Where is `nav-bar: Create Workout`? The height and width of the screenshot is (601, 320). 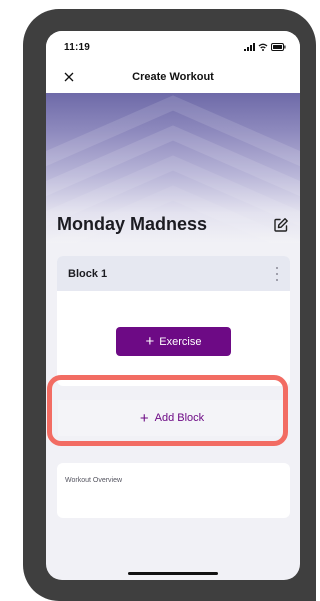
nav-bar: Create Workout is located at coordinates (173, 77).